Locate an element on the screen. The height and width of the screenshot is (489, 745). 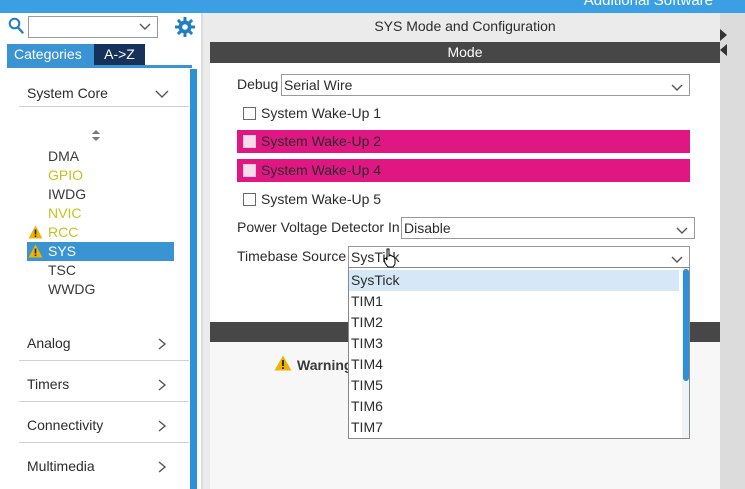
item-label: TSC is located at coordinates (62, 270).